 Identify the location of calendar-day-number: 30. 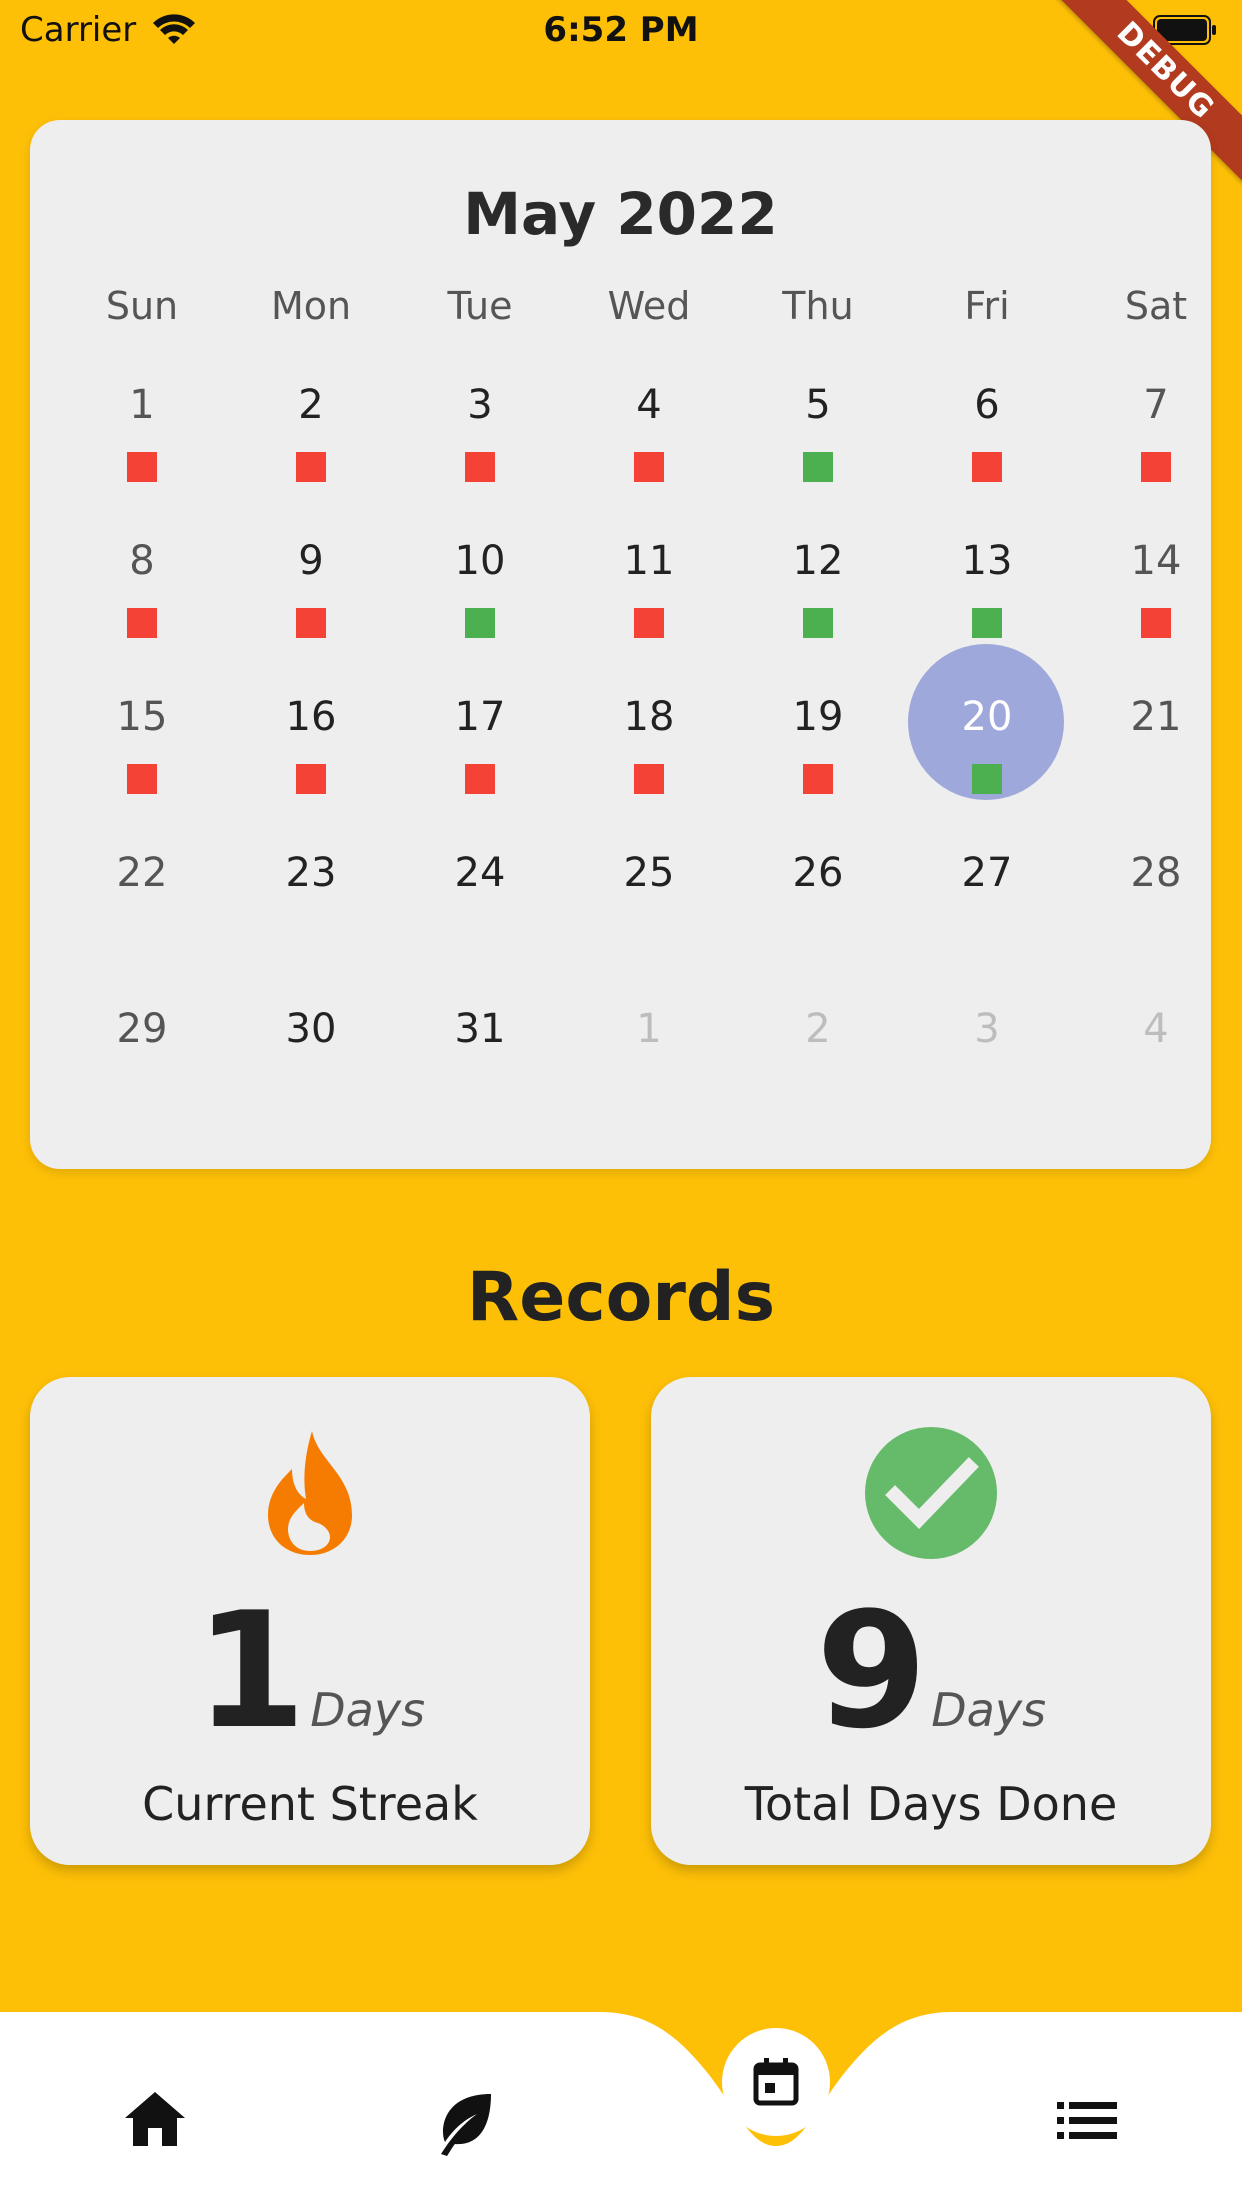
(311, 1029).